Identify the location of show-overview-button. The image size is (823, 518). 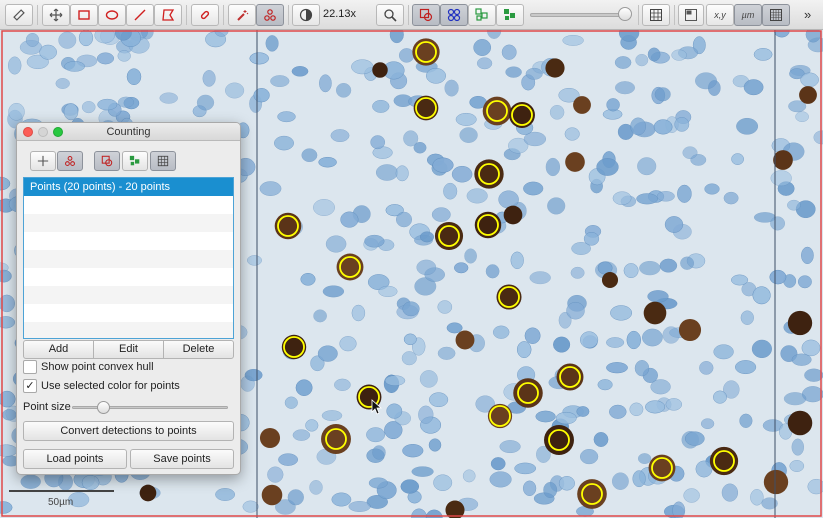
(691, 15).